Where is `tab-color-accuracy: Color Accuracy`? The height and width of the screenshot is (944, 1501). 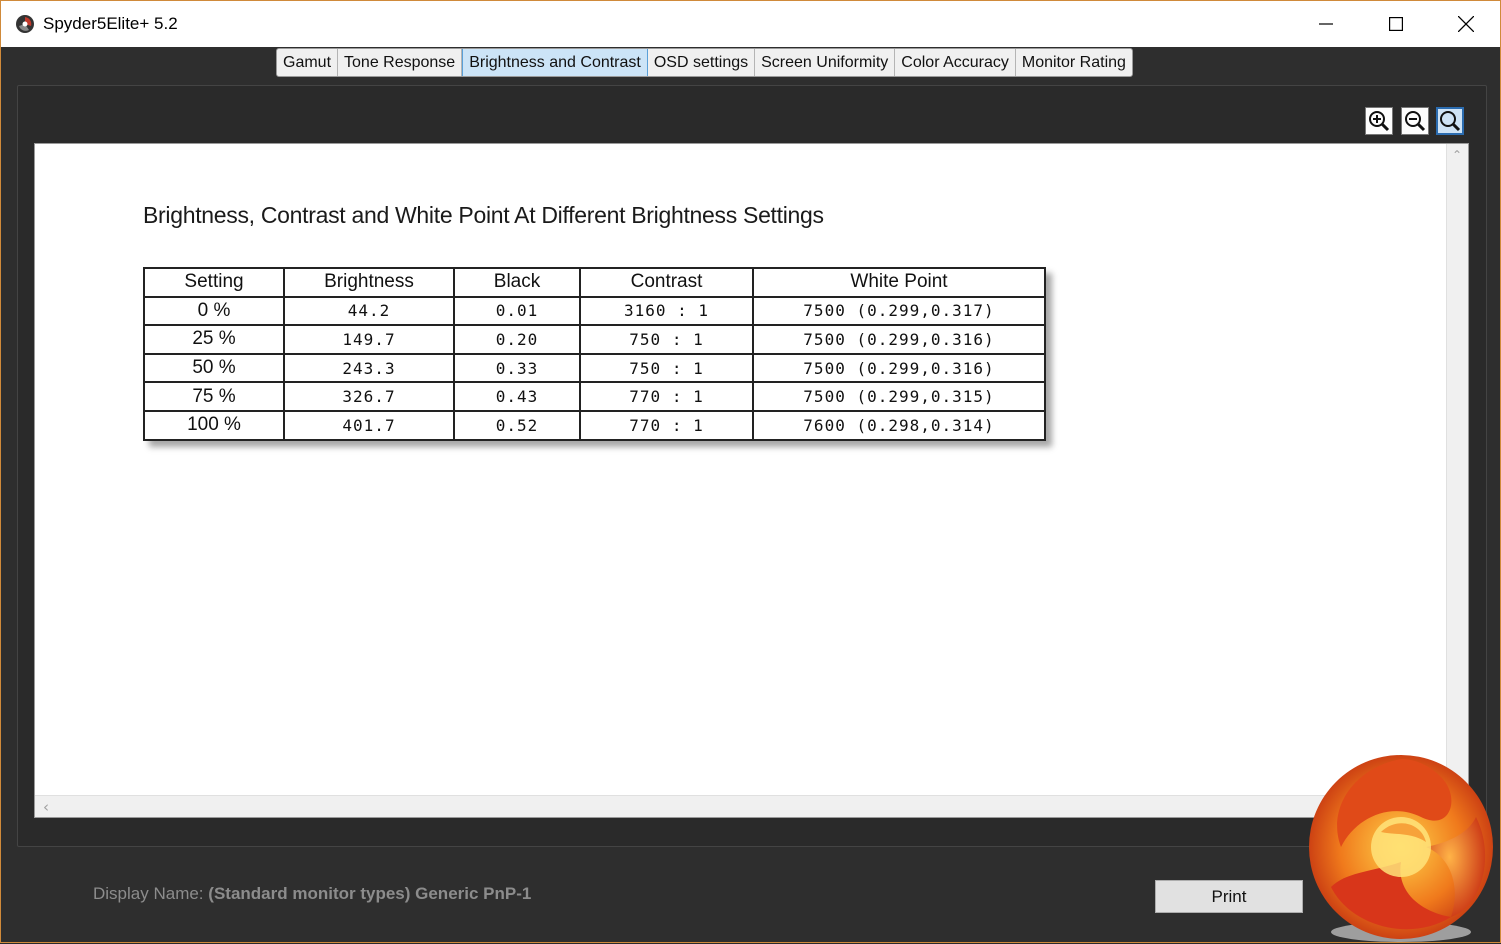 tab-color-accuracy: Color Accuracy is located at coordinates (955, 62).